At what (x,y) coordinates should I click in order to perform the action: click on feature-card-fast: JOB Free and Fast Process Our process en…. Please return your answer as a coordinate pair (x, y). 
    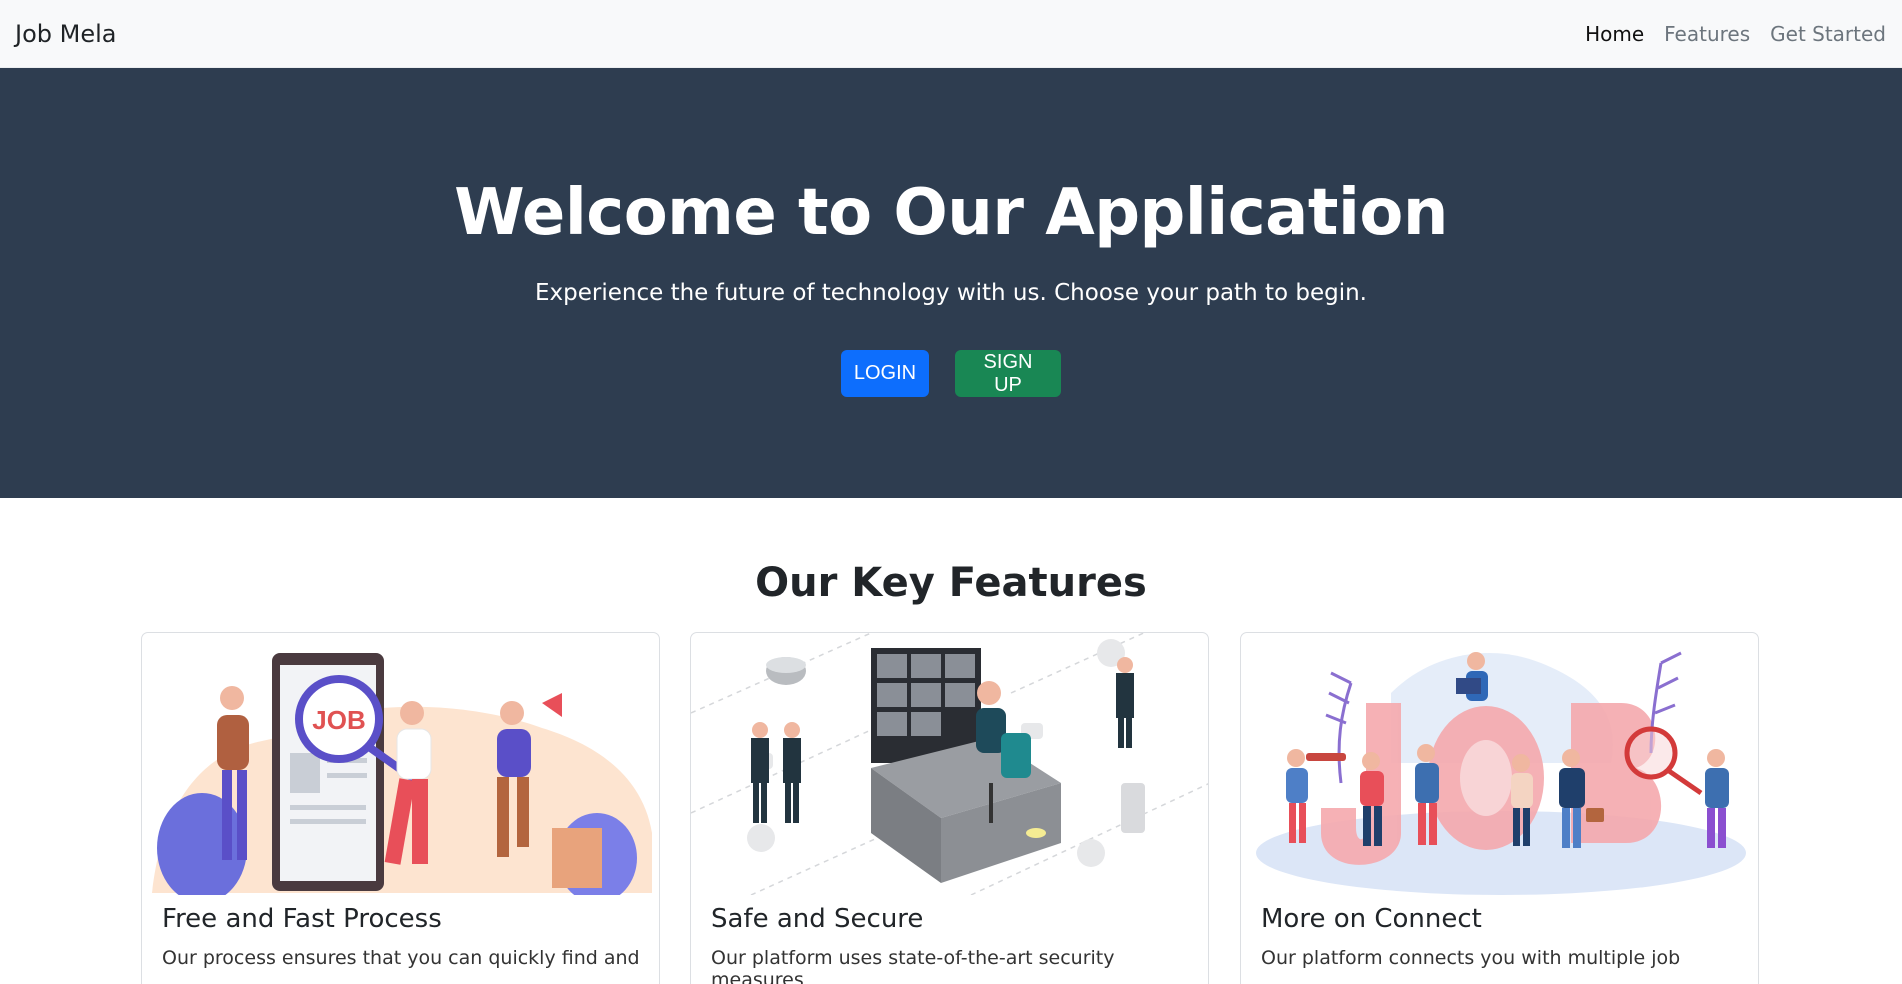
    Looking at the image, I should click on (400, 808).